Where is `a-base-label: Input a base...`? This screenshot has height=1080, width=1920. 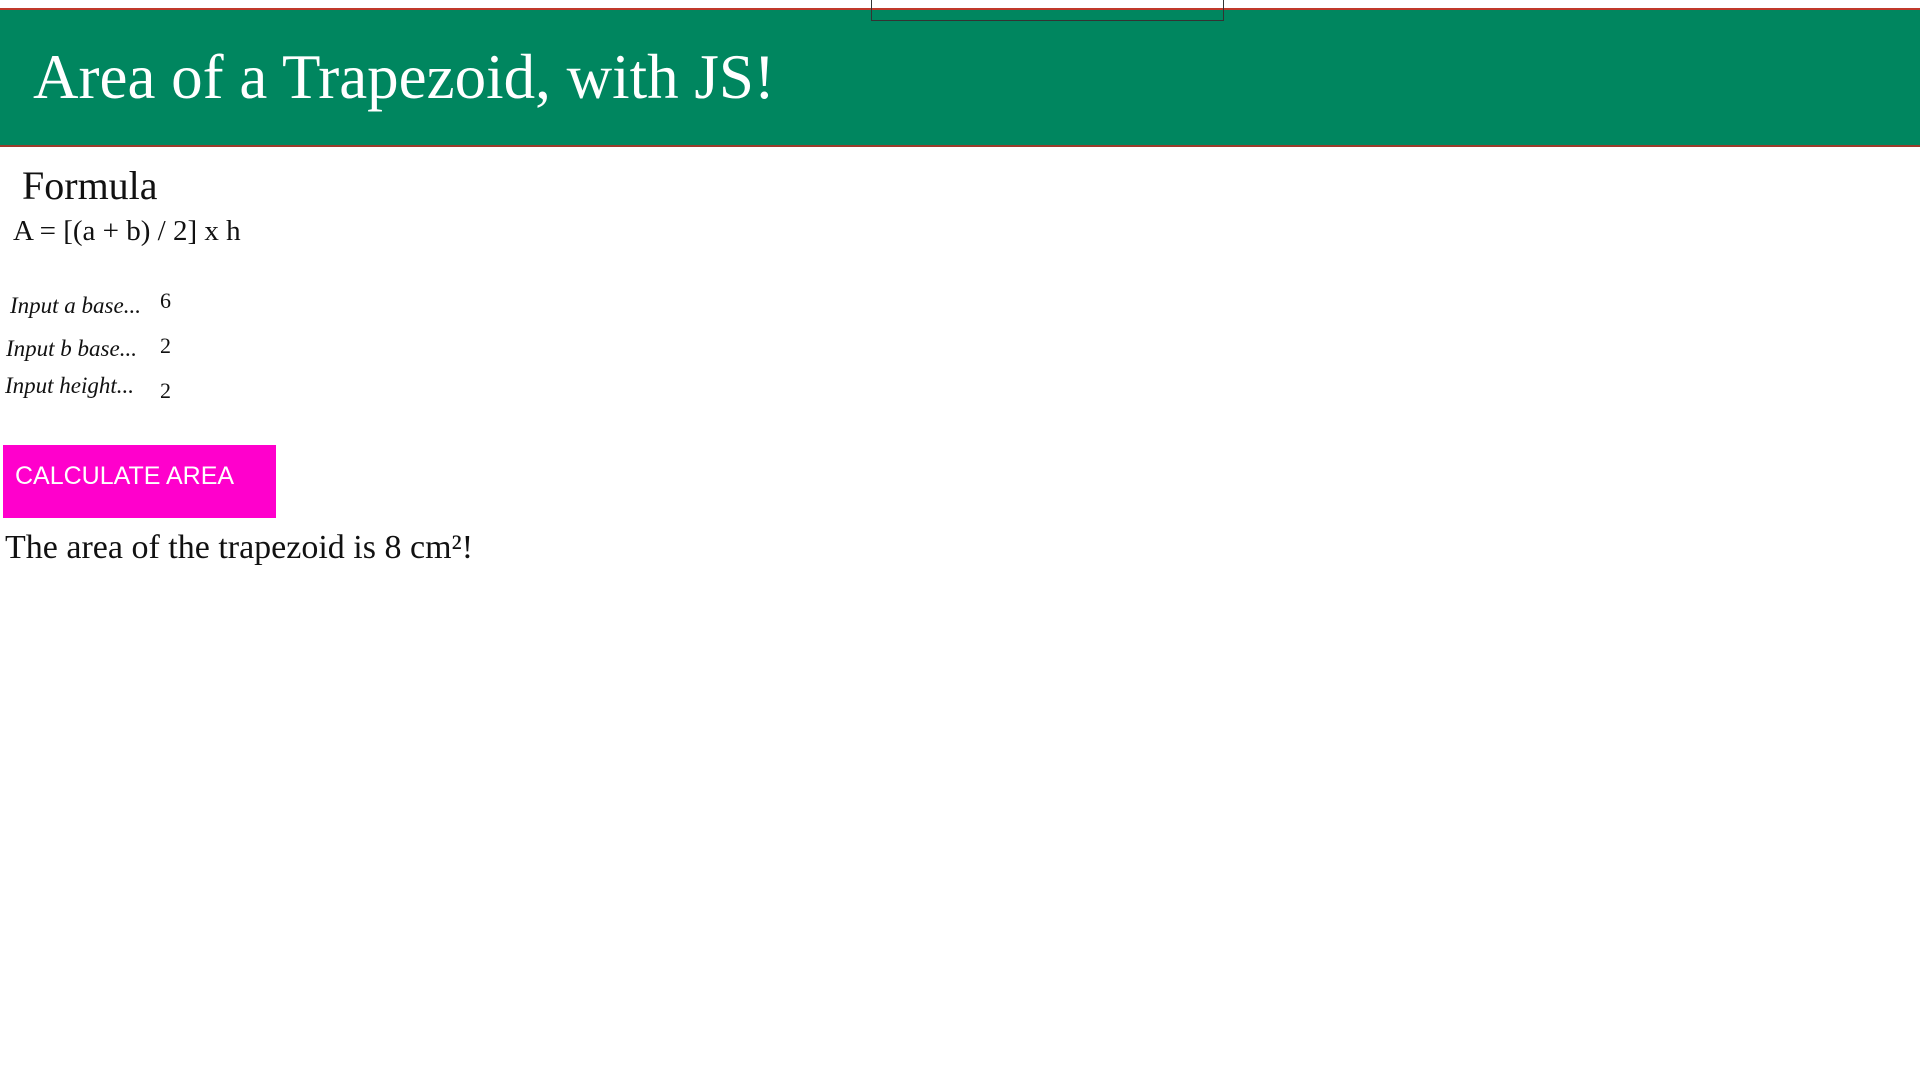 a-base-label: Input a base... is located at coordinates (75, 305).